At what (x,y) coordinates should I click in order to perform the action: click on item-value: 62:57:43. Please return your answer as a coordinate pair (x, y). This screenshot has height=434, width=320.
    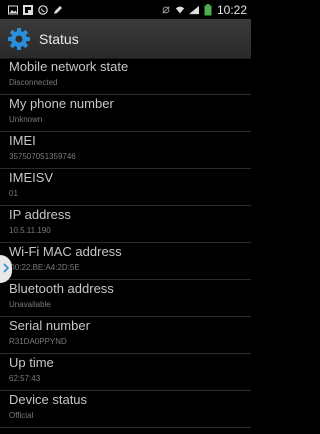
    Looking at the image, I should click on (25, 378).